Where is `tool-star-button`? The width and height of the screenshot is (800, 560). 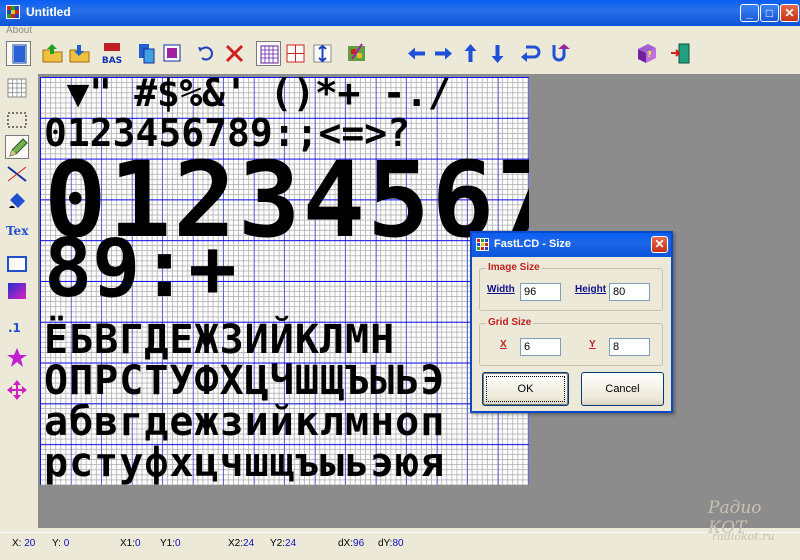
tool-star-button is located at coordinates (17, 358).